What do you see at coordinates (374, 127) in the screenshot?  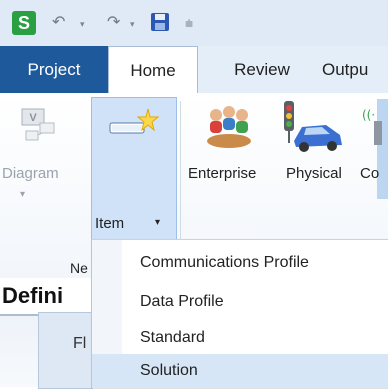 I see `connection-icon: ((·` at bounding box center [374, 127].